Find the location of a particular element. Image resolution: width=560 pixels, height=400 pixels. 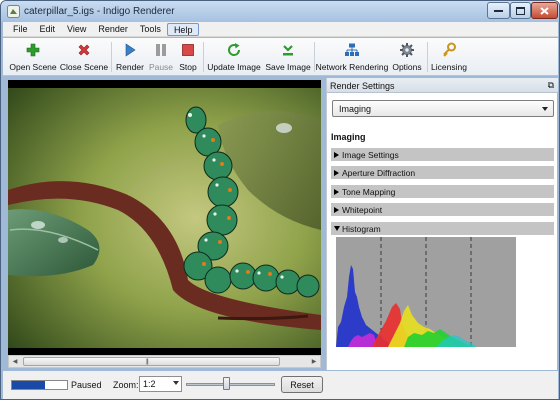

panel-title: Render Settings is located at coordinates (362, 86).